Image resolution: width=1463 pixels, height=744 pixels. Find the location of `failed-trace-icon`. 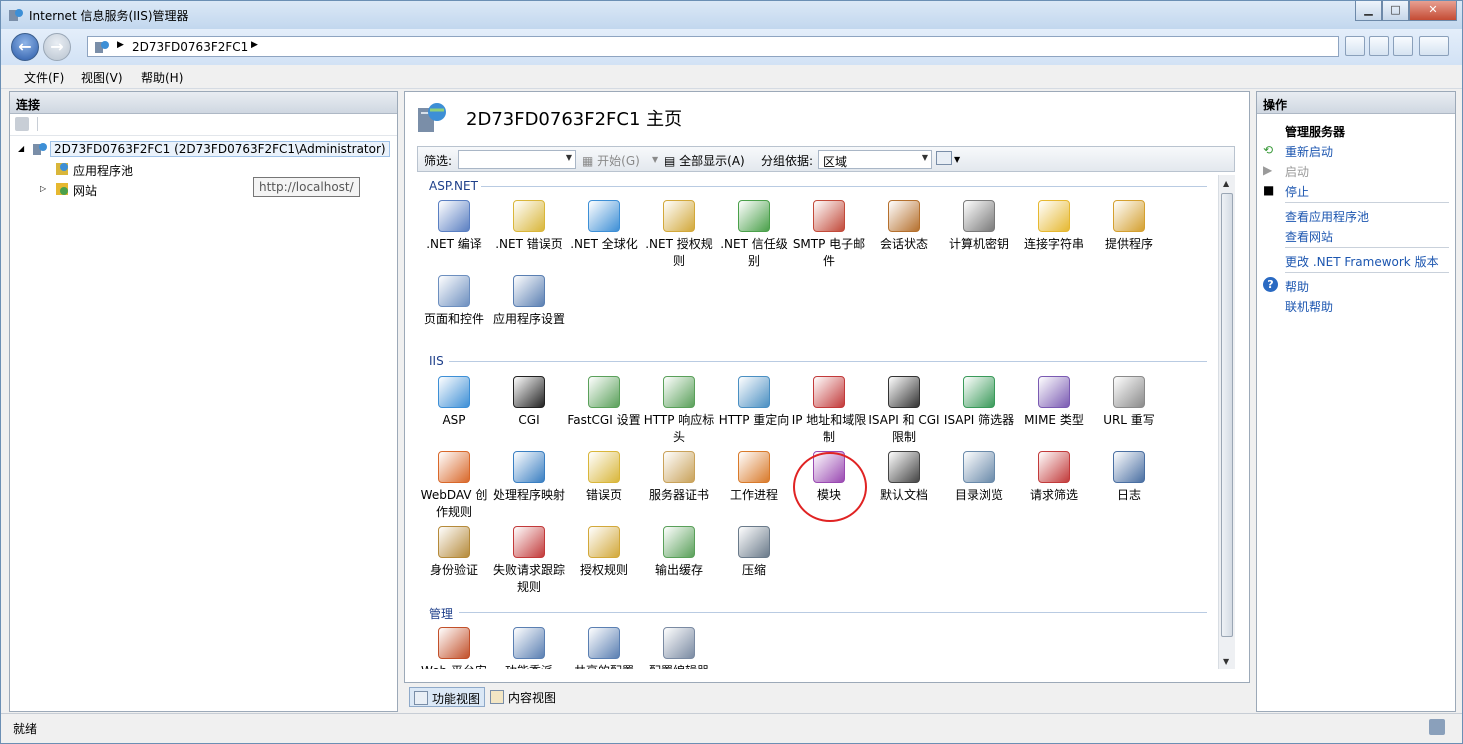

failed-trace-icon is located at coordinates (529, 542).